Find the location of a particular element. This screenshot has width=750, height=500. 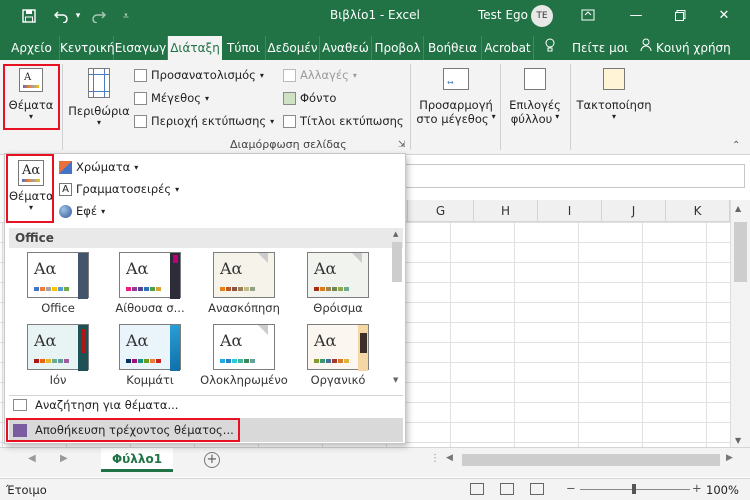

user-name: Test Ego is located at coordinates (503, 15).